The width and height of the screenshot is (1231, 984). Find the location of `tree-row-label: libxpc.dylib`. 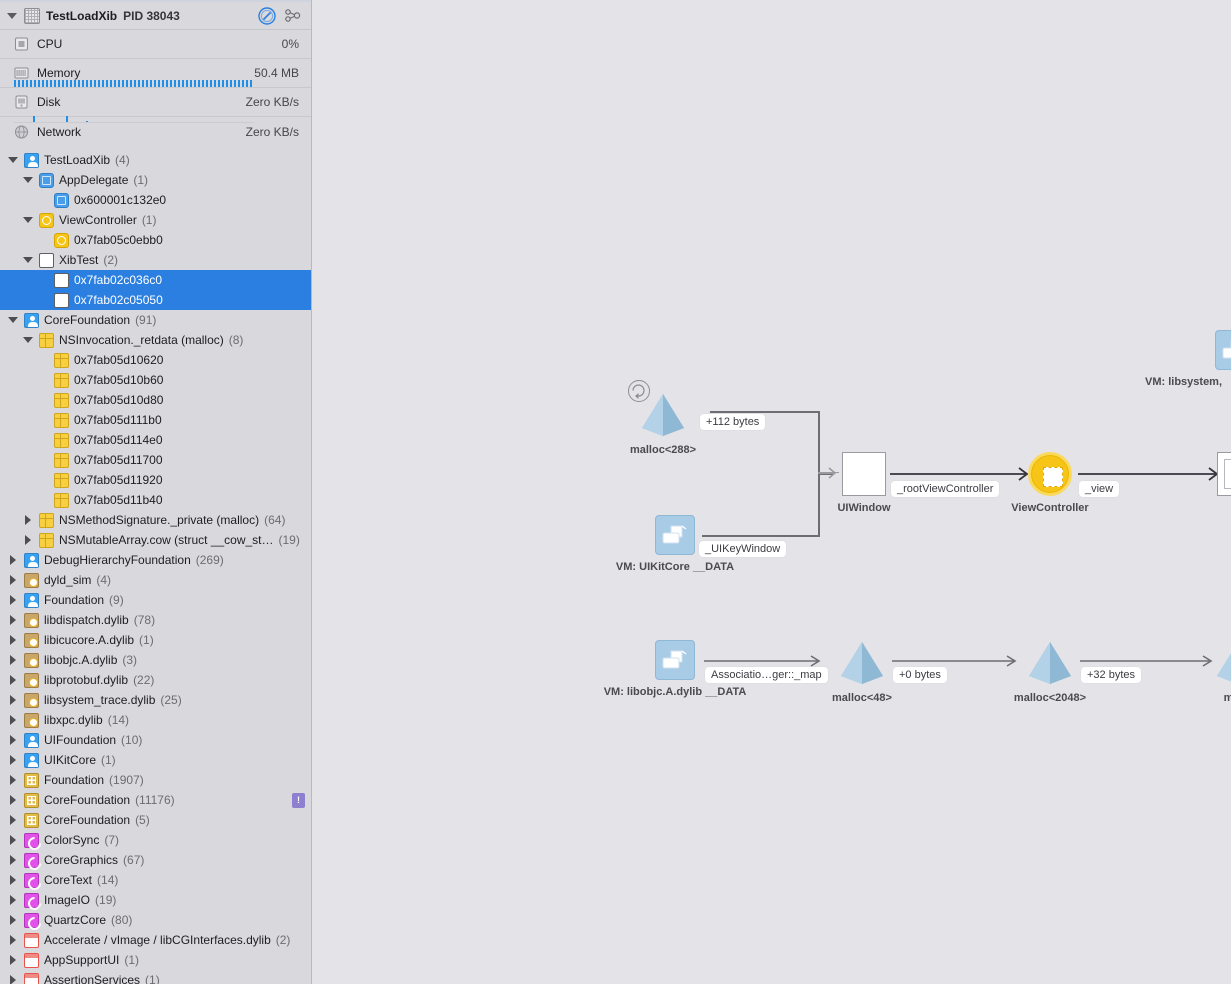

tree-row-label: libxpc.dylib is located at coordinates (73, 720).